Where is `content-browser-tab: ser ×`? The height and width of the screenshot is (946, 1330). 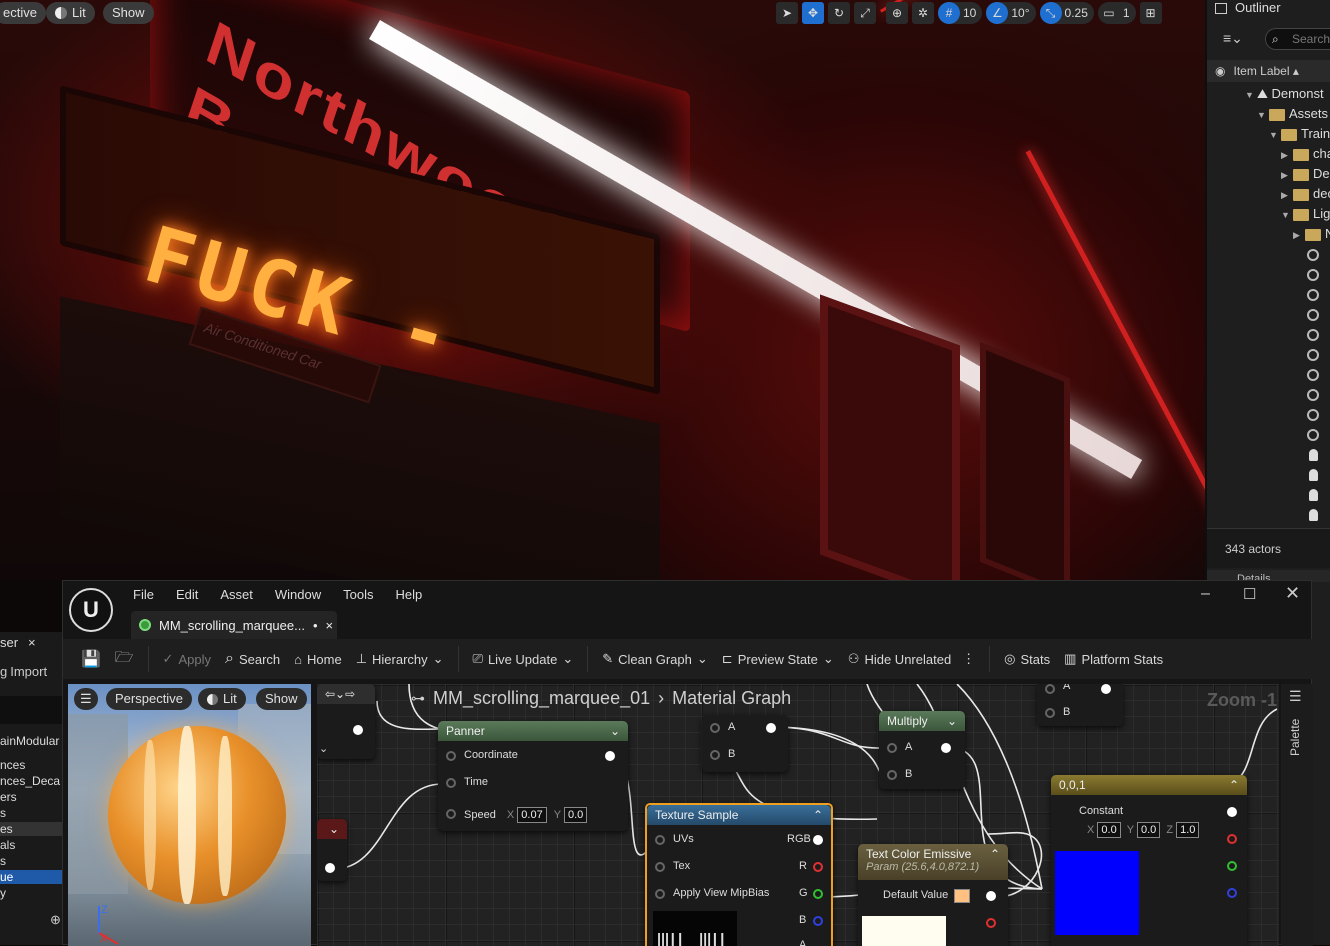
content-browser-tab: ser × is located at coordinates (31, 643).